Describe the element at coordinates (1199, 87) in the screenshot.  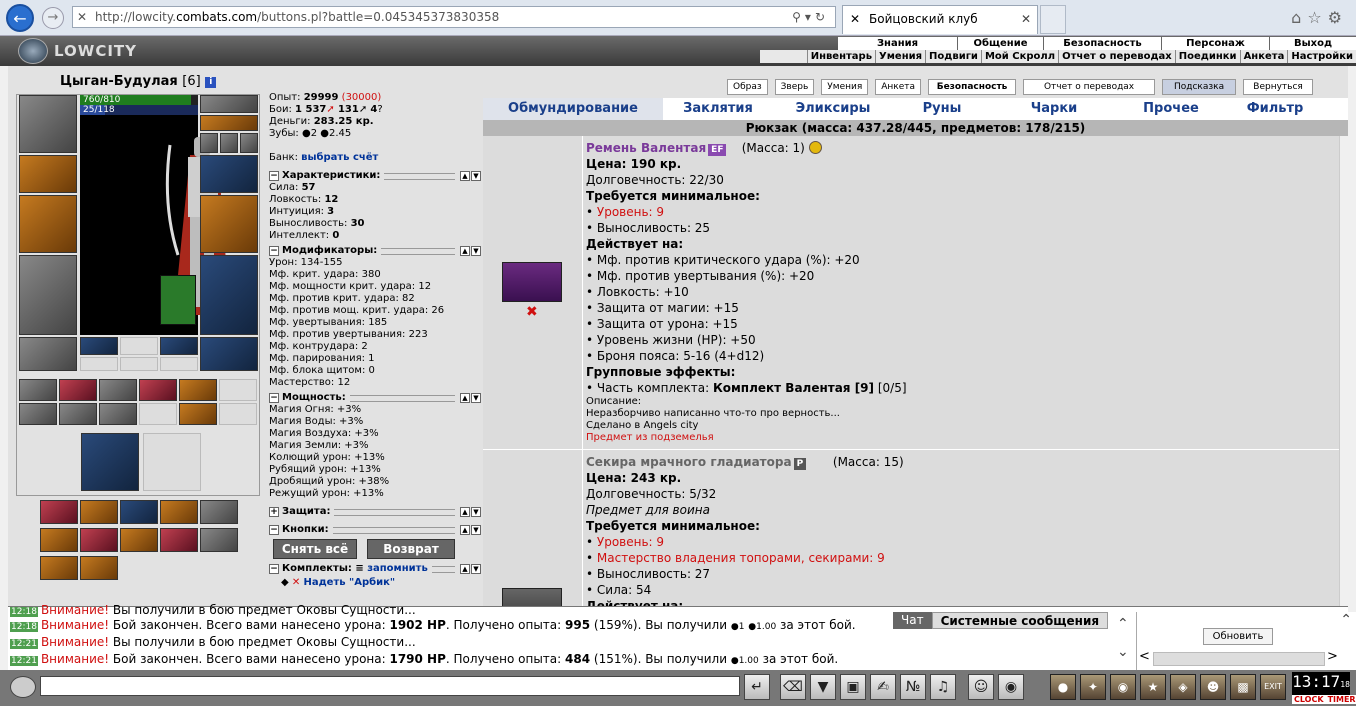
I see `hint-button: Подсказка` at that location.